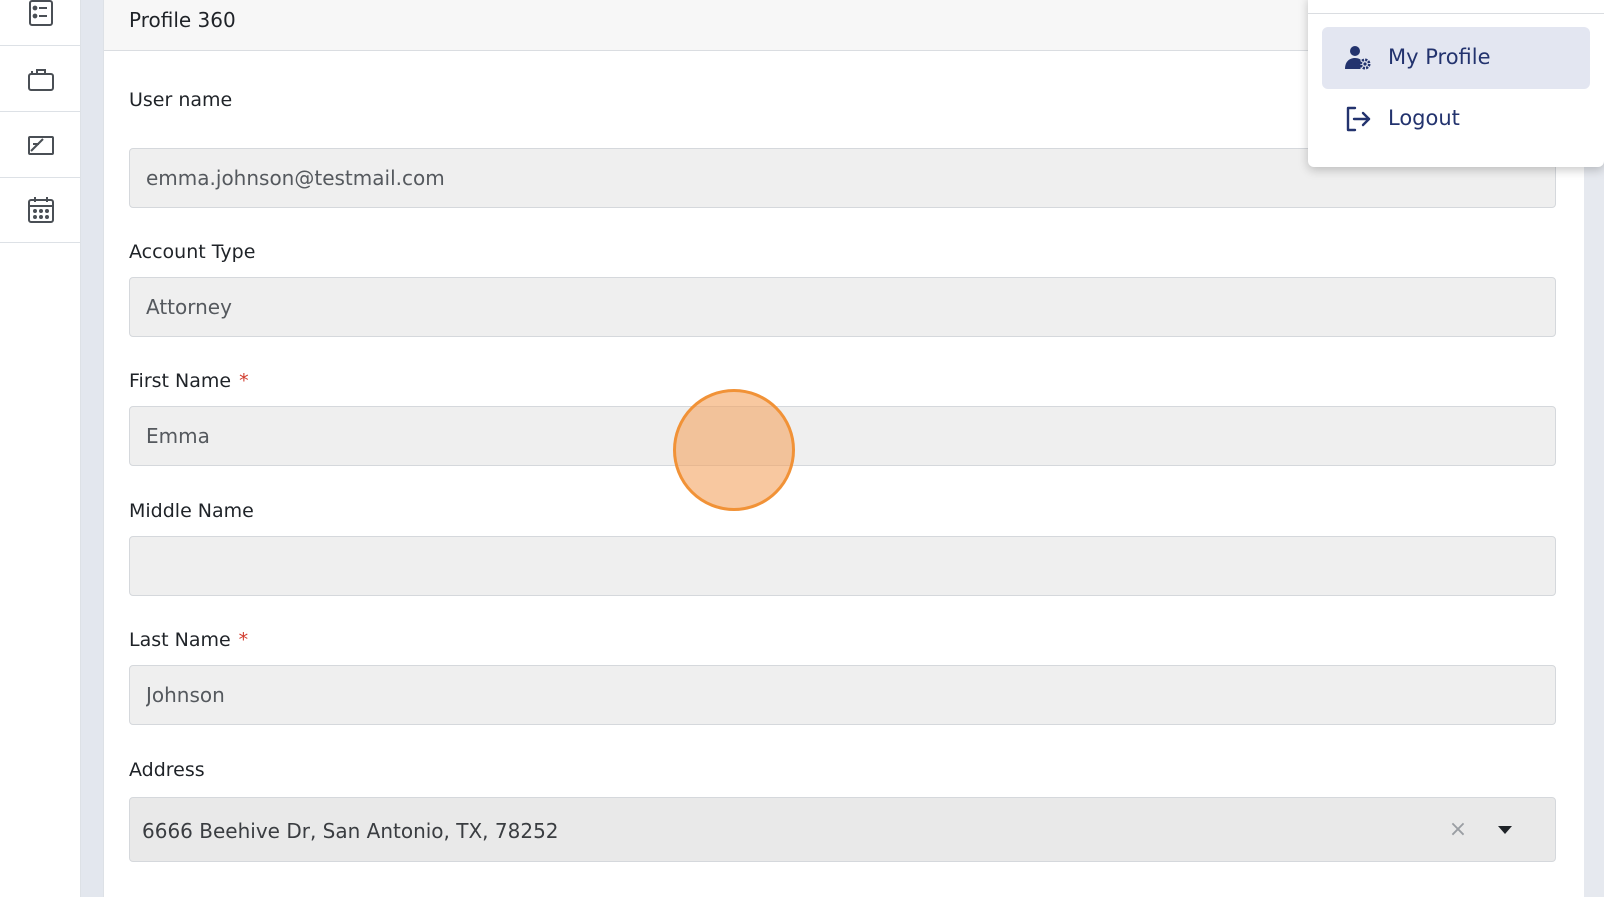 The height and width of the screenshot is (897, 1604). I want to click on first-name-label: First Name *, so click(189, 381).